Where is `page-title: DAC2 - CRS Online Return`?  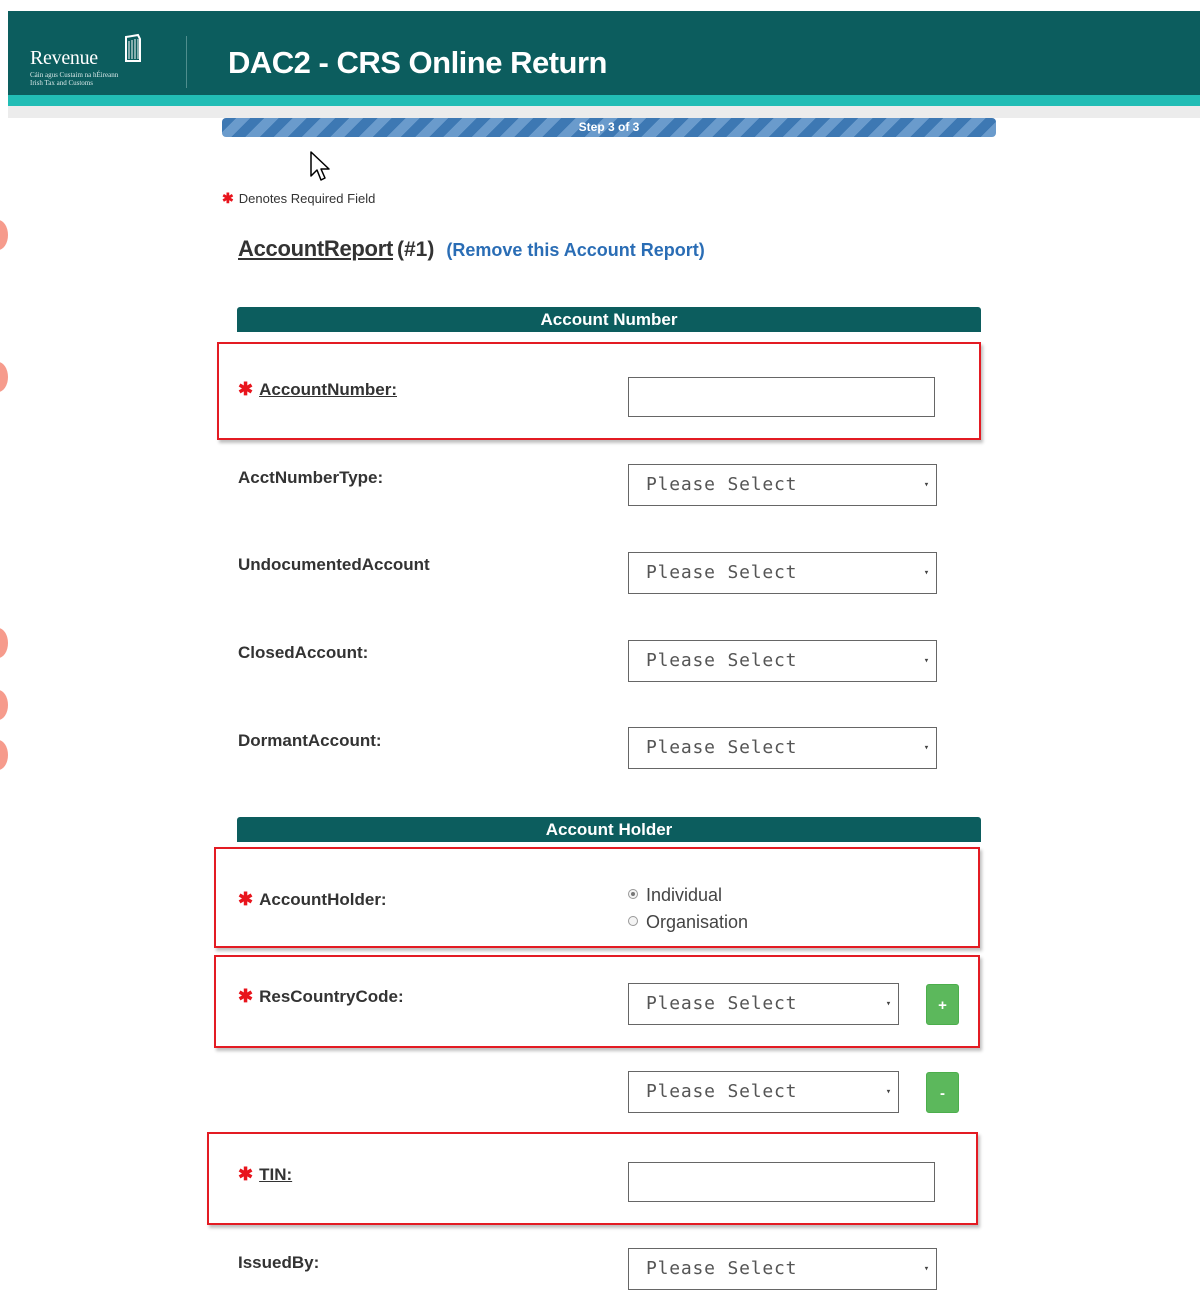 page-title: DAC2 - CRS Online Return is located at coordinates (417, 62).